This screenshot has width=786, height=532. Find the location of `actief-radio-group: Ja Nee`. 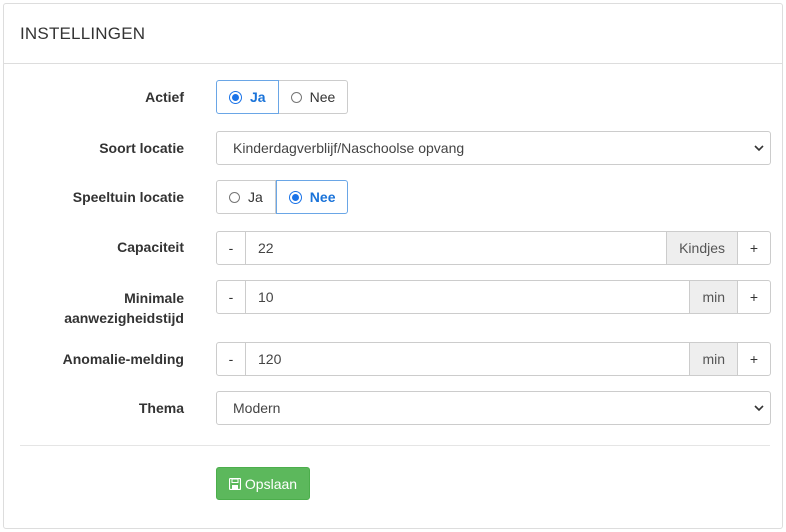

actief-radio-group: Ja Nee is located at coordinates (282, 97).